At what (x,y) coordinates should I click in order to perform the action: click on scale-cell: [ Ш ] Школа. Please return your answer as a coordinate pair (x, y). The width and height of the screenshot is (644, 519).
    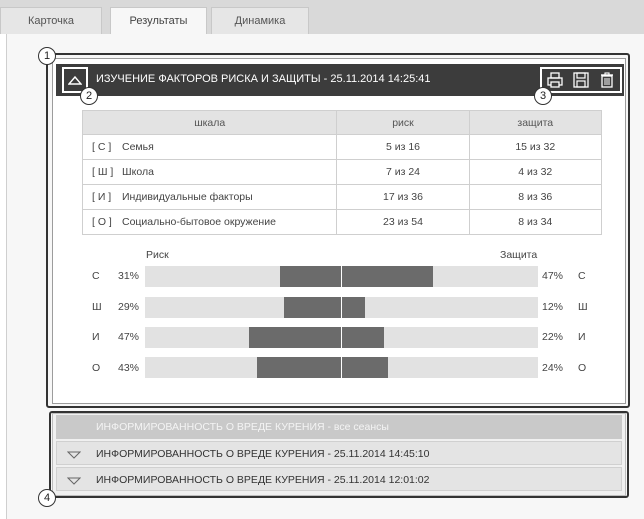
    Looking at the image, I should click on (209, 172).